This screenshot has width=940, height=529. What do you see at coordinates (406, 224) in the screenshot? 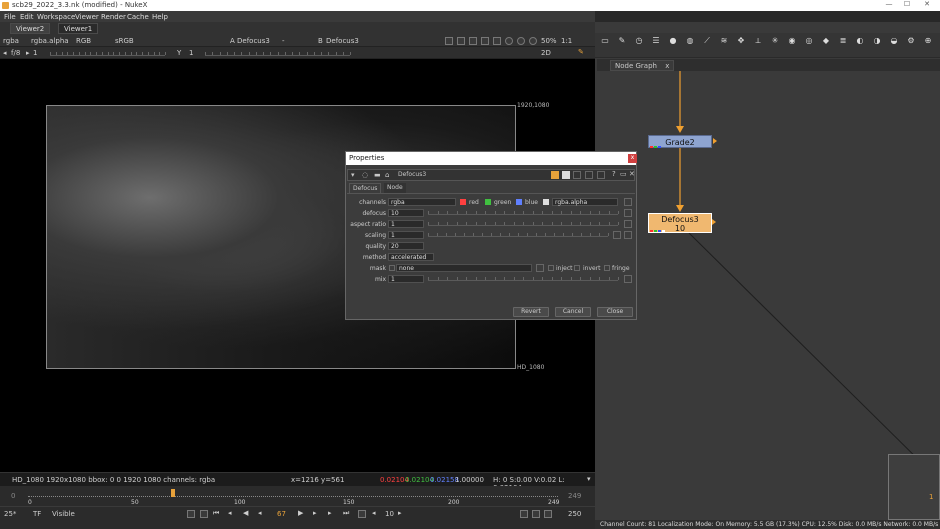
I see `aspect-field: 1` at bounding box center [406, 224].